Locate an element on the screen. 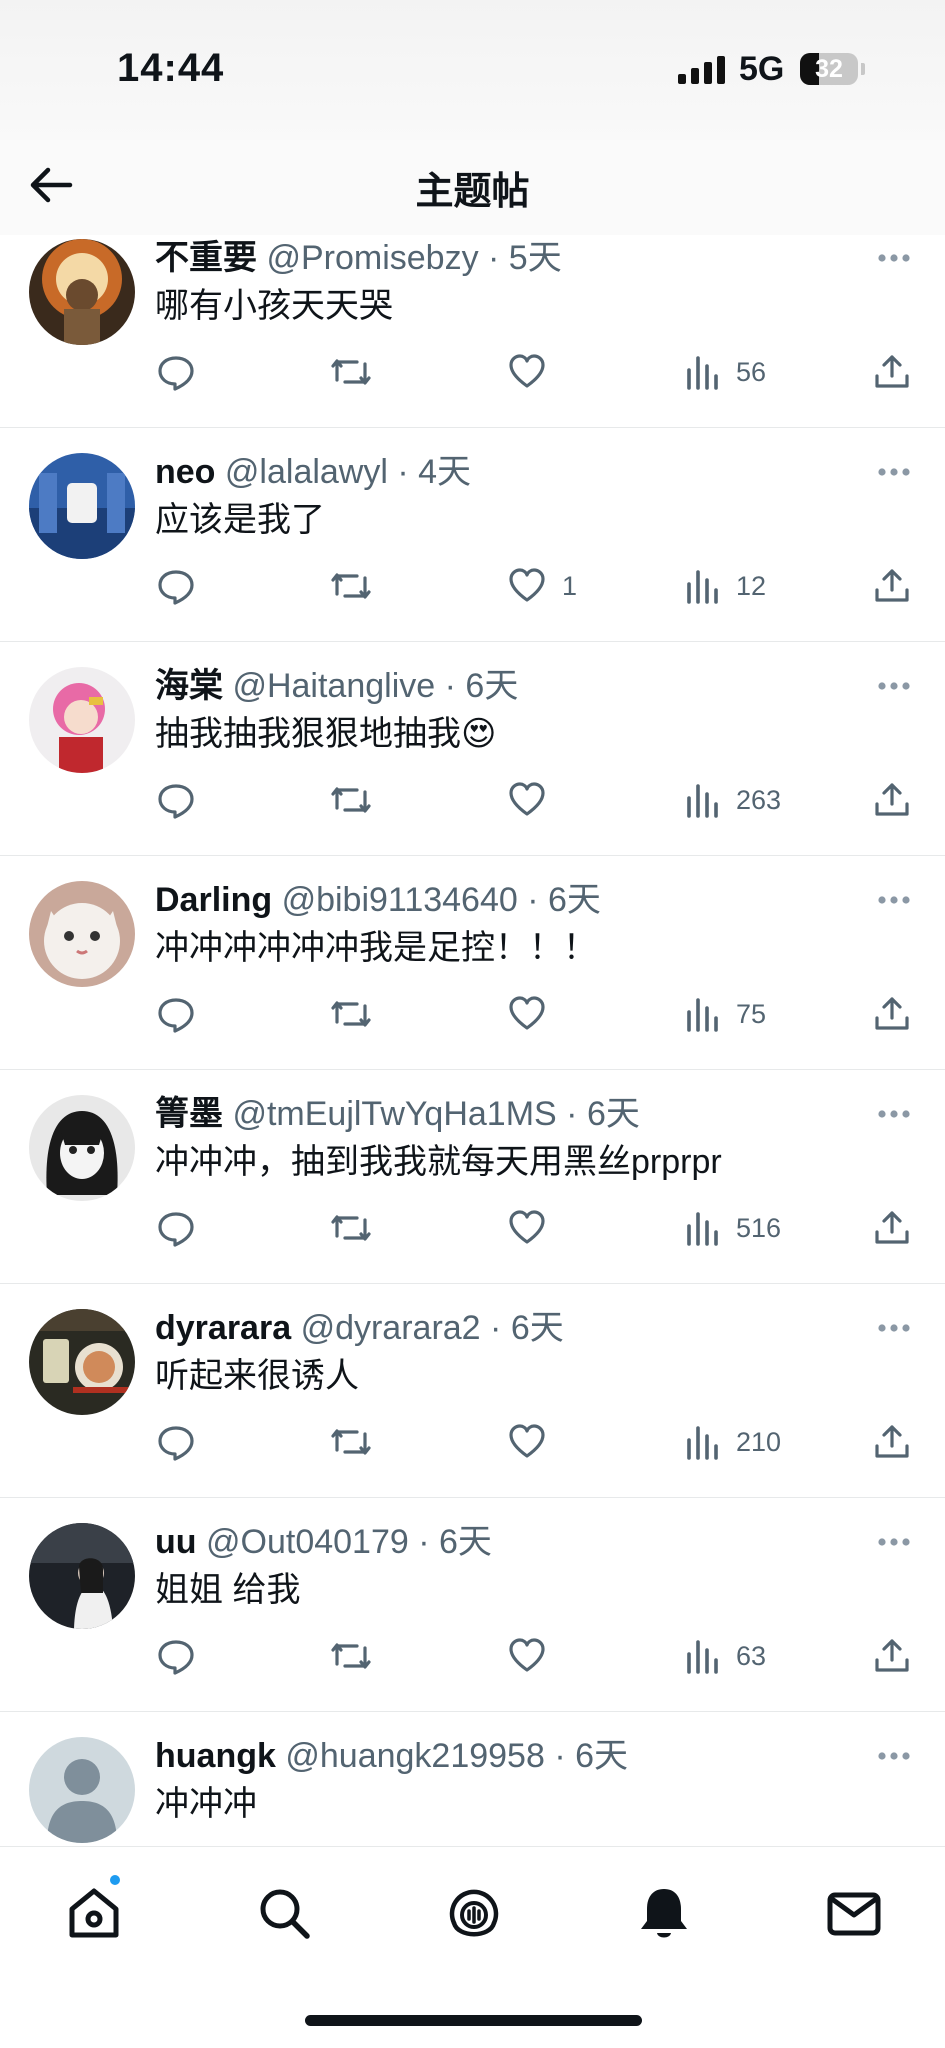  views-button: 75 is located at coordinates (725, 1014).